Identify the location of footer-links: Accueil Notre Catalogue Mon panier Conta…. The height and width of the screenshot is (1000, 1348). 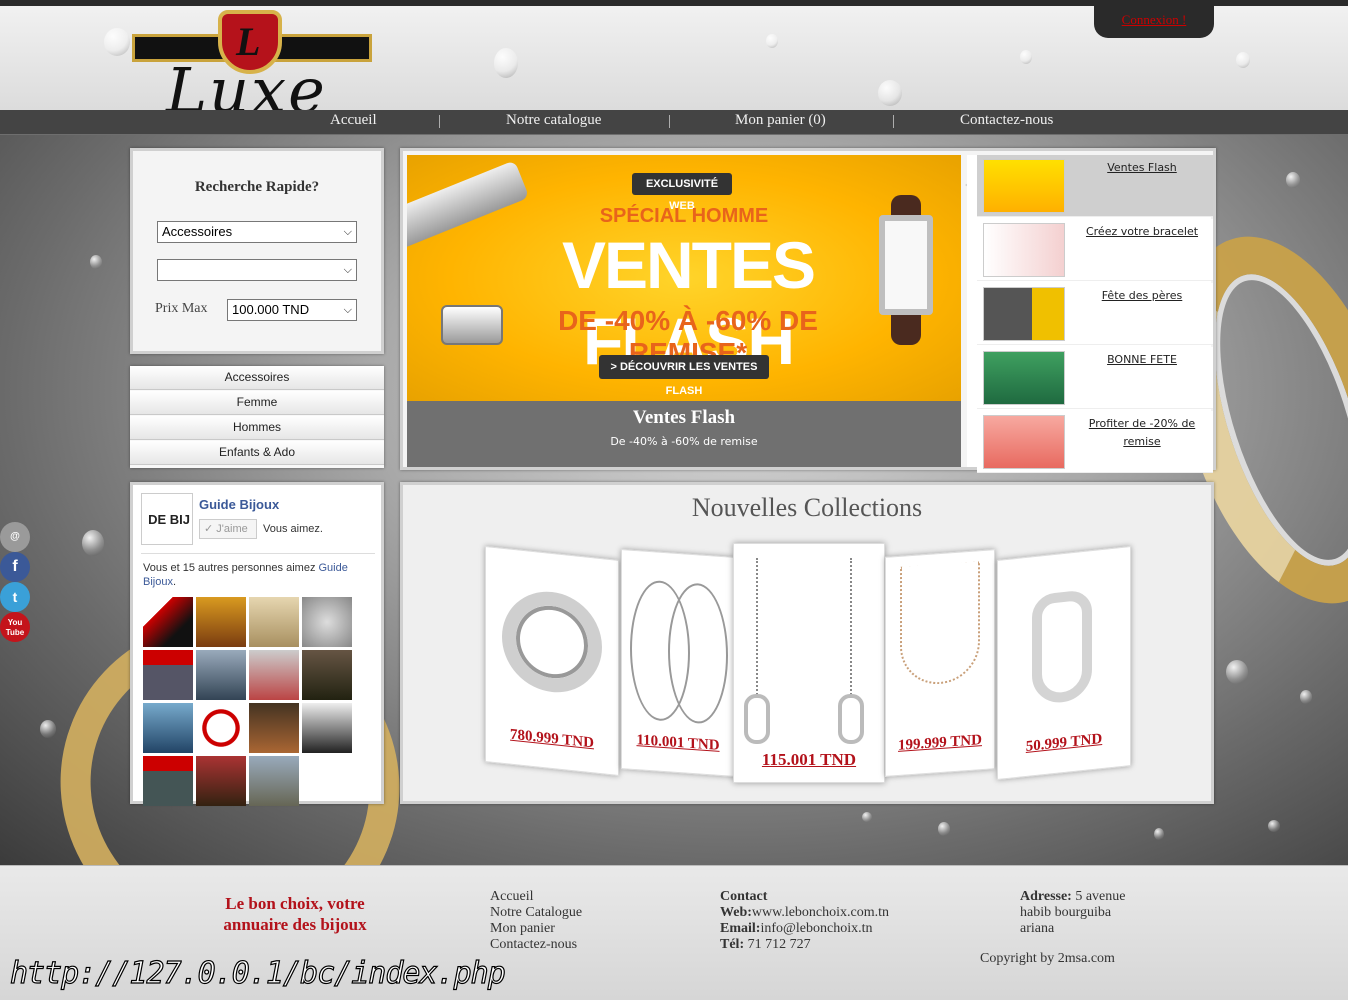
(536, 921).